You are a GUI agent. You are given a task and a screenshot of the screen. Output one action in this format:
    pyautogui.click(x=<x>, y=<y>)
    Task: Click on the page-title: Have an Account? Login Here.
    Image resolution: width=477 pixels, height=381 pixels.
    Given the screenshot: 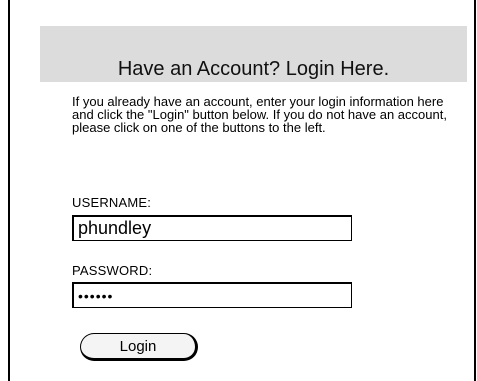 What is the action you would take?
    pyautogui.click(x=253, y=69)
    